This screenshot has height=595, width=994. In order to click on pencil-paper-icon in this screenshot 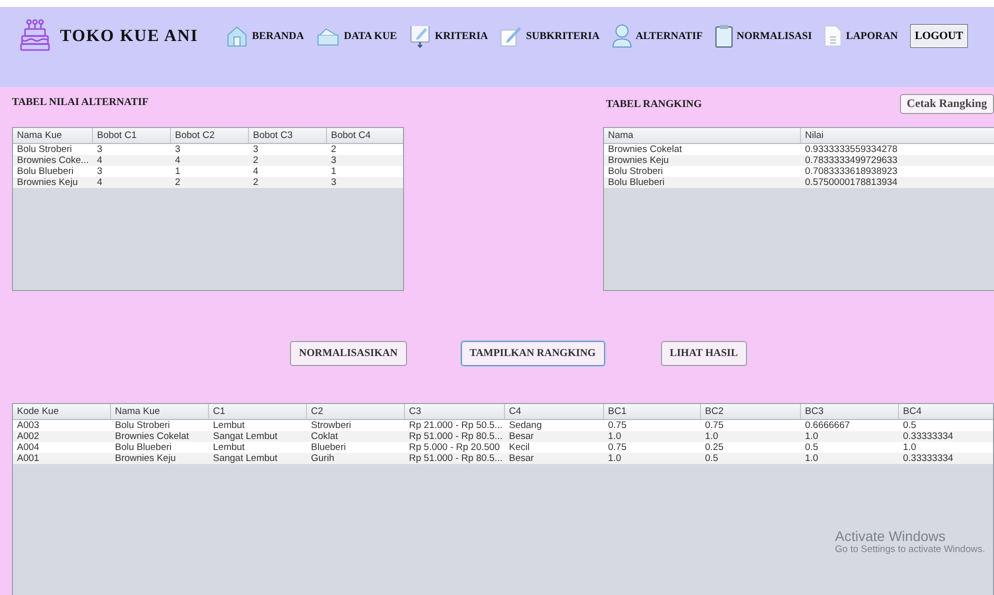, I will do `click(511, 36)`.